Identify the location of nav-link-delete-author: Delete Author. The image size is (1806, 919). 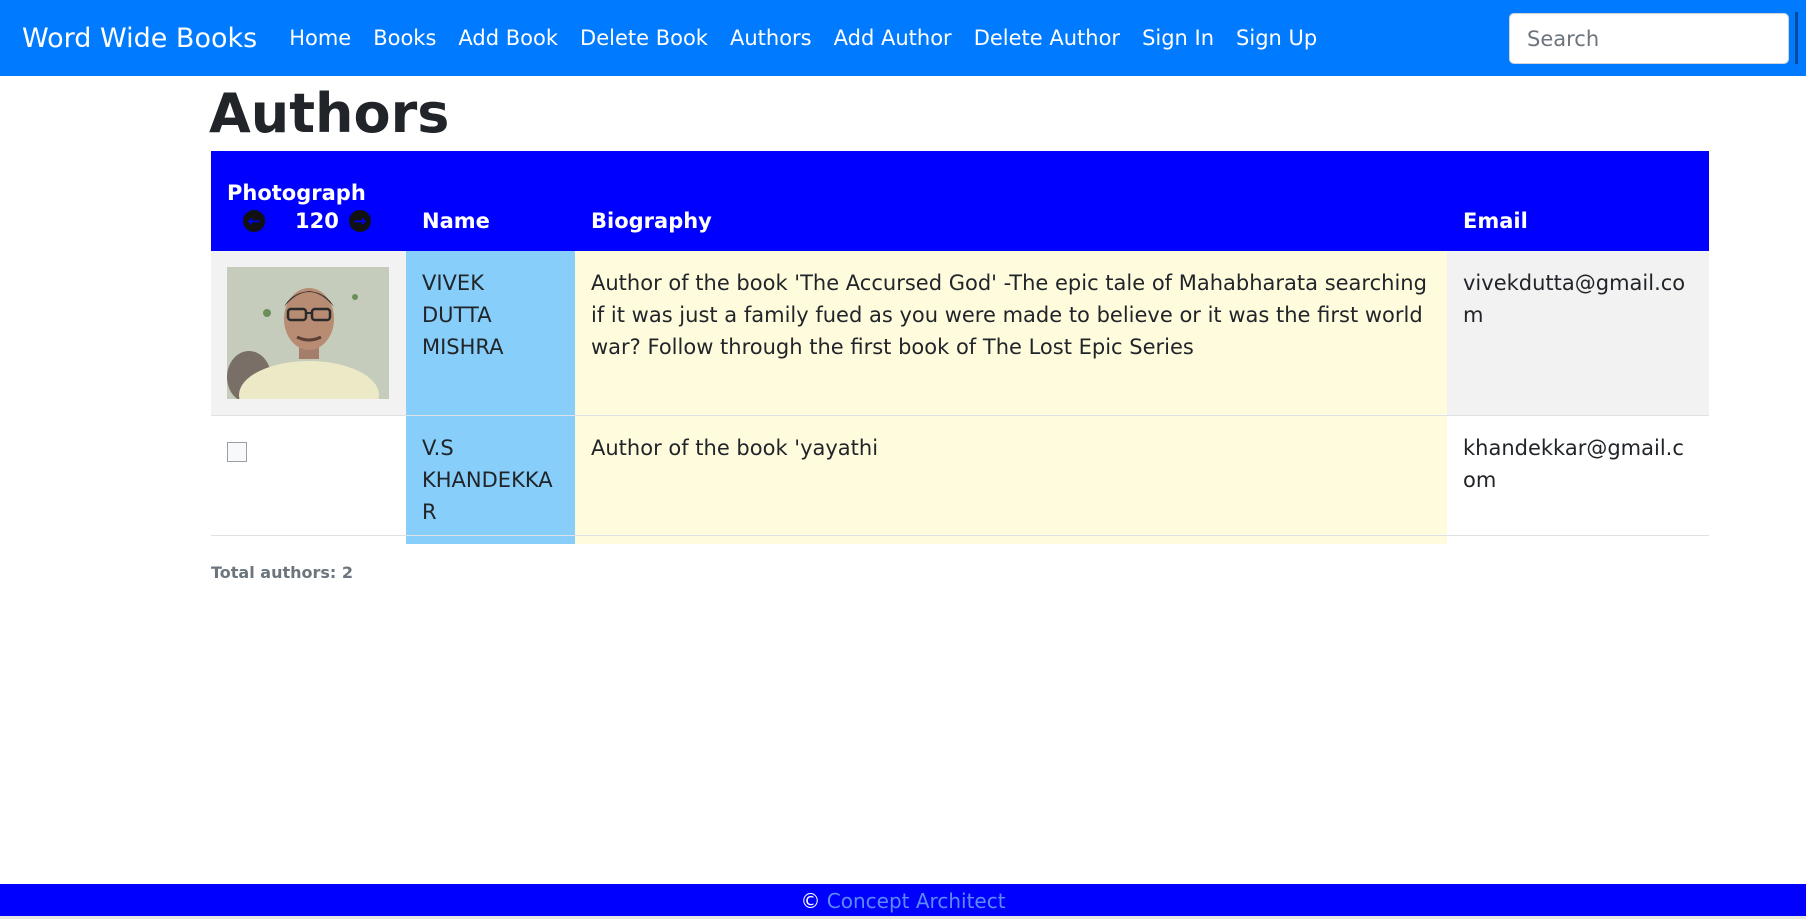
(1047, 38).